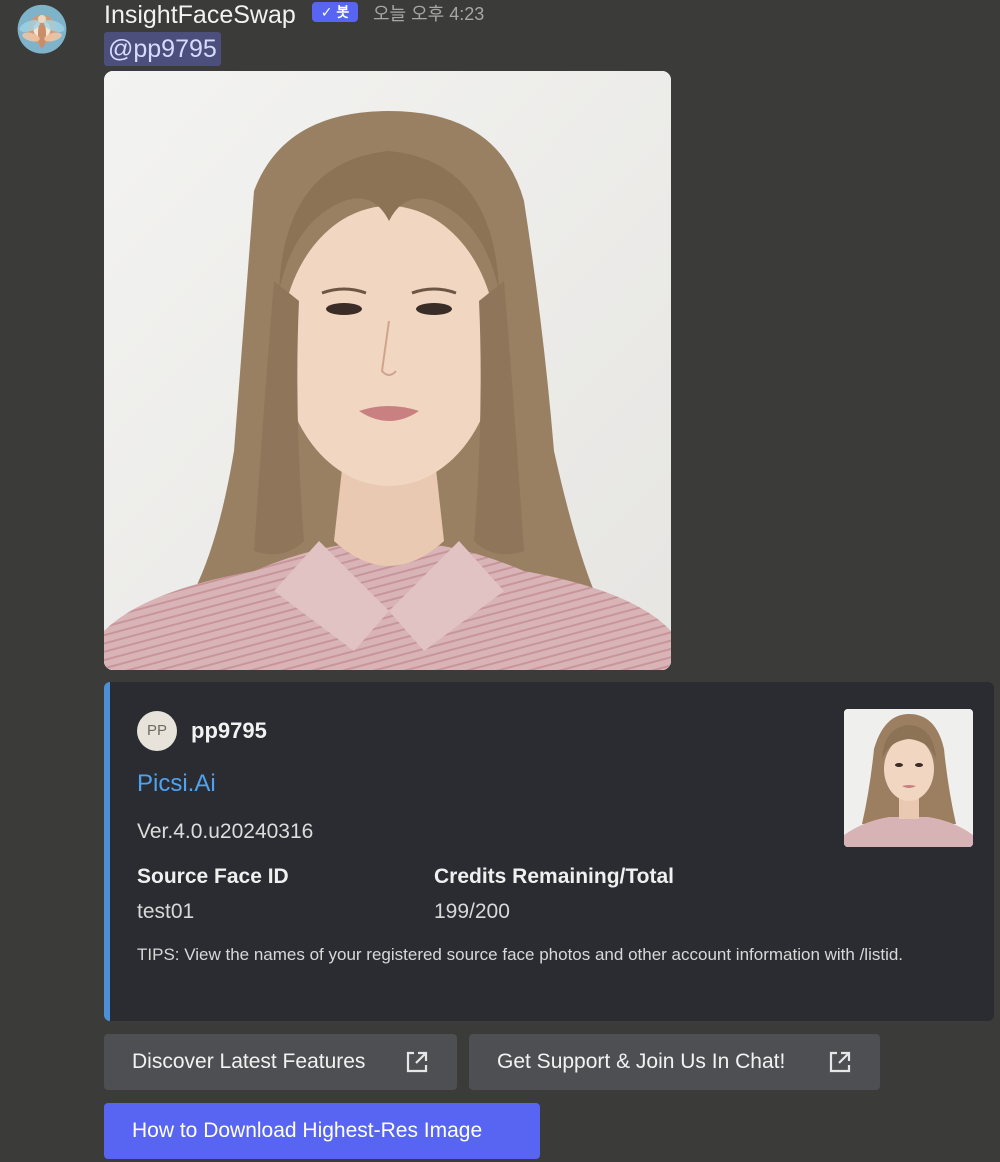 This screenshot has width=1000, height=1162. What do you see at coordinates (229, 731) in the screenshot?
I see `embed-author-name: pp9795` at bounding box center [229, 731].